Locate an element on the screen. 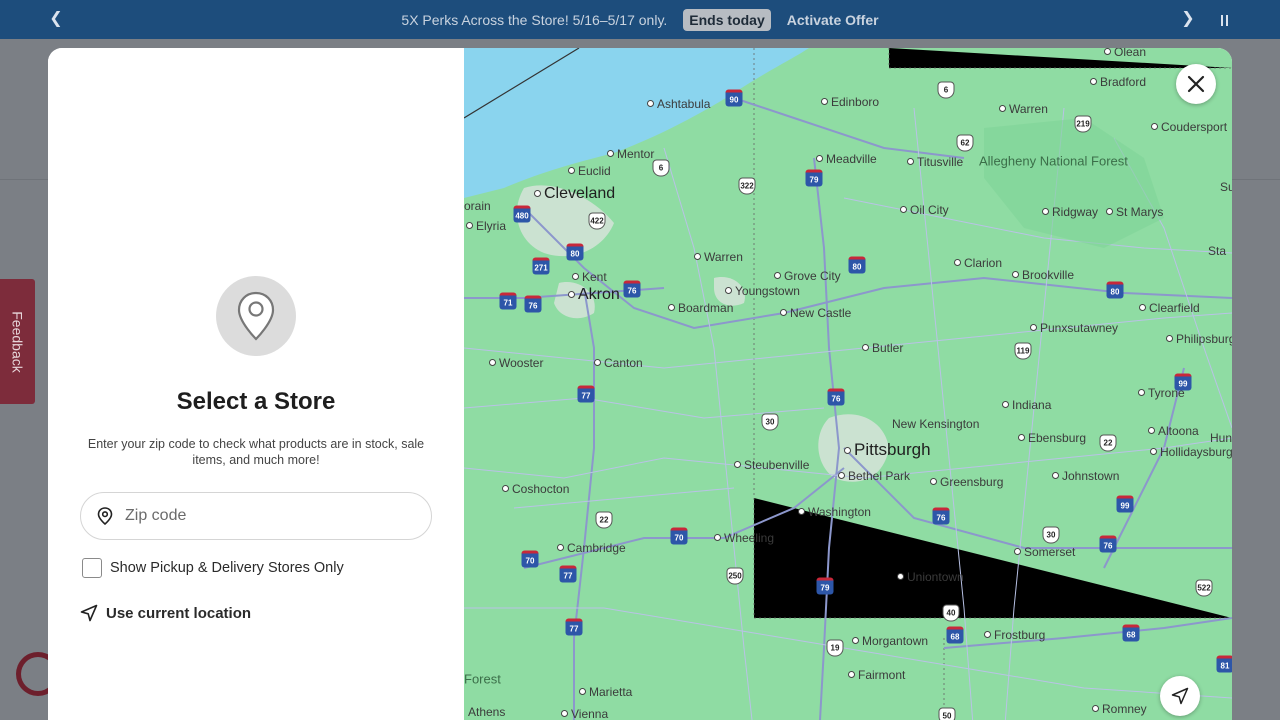  map-label-morgantown: Morgantown is located at coordinates (890, 641).